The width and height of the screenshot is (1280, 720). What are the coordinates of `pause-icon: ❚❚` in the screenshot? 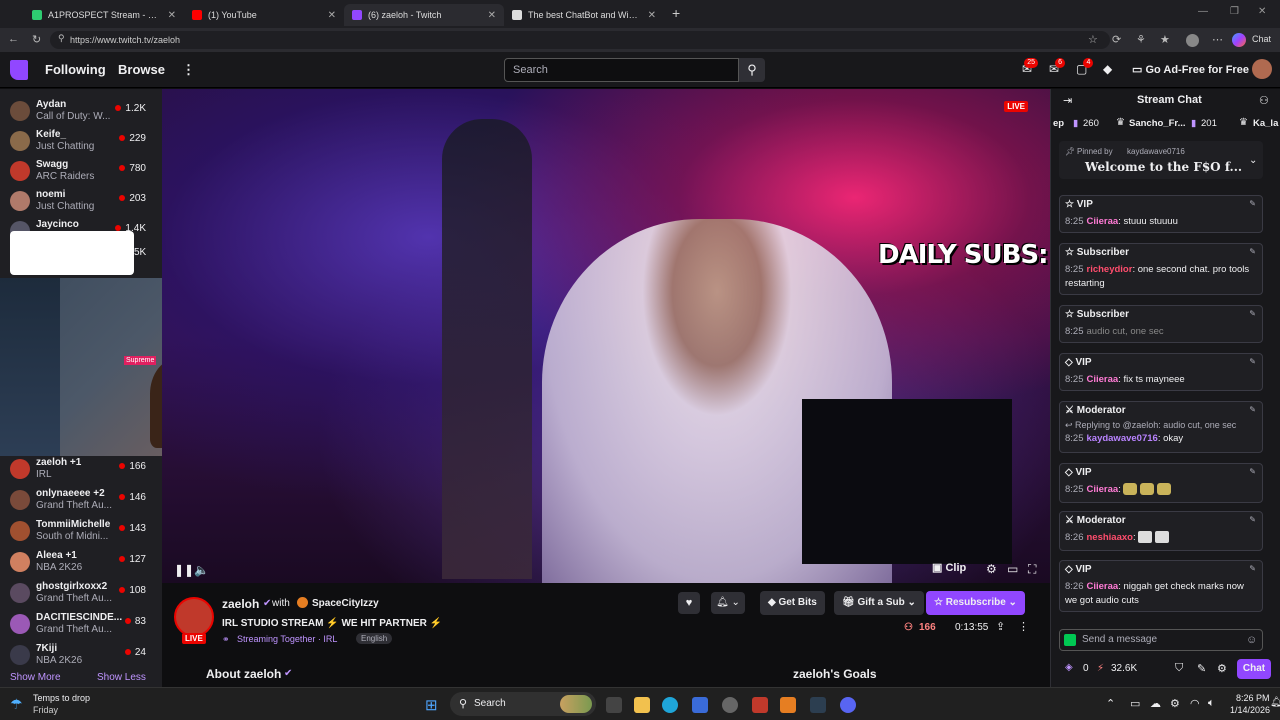 It's located at (184, 570).